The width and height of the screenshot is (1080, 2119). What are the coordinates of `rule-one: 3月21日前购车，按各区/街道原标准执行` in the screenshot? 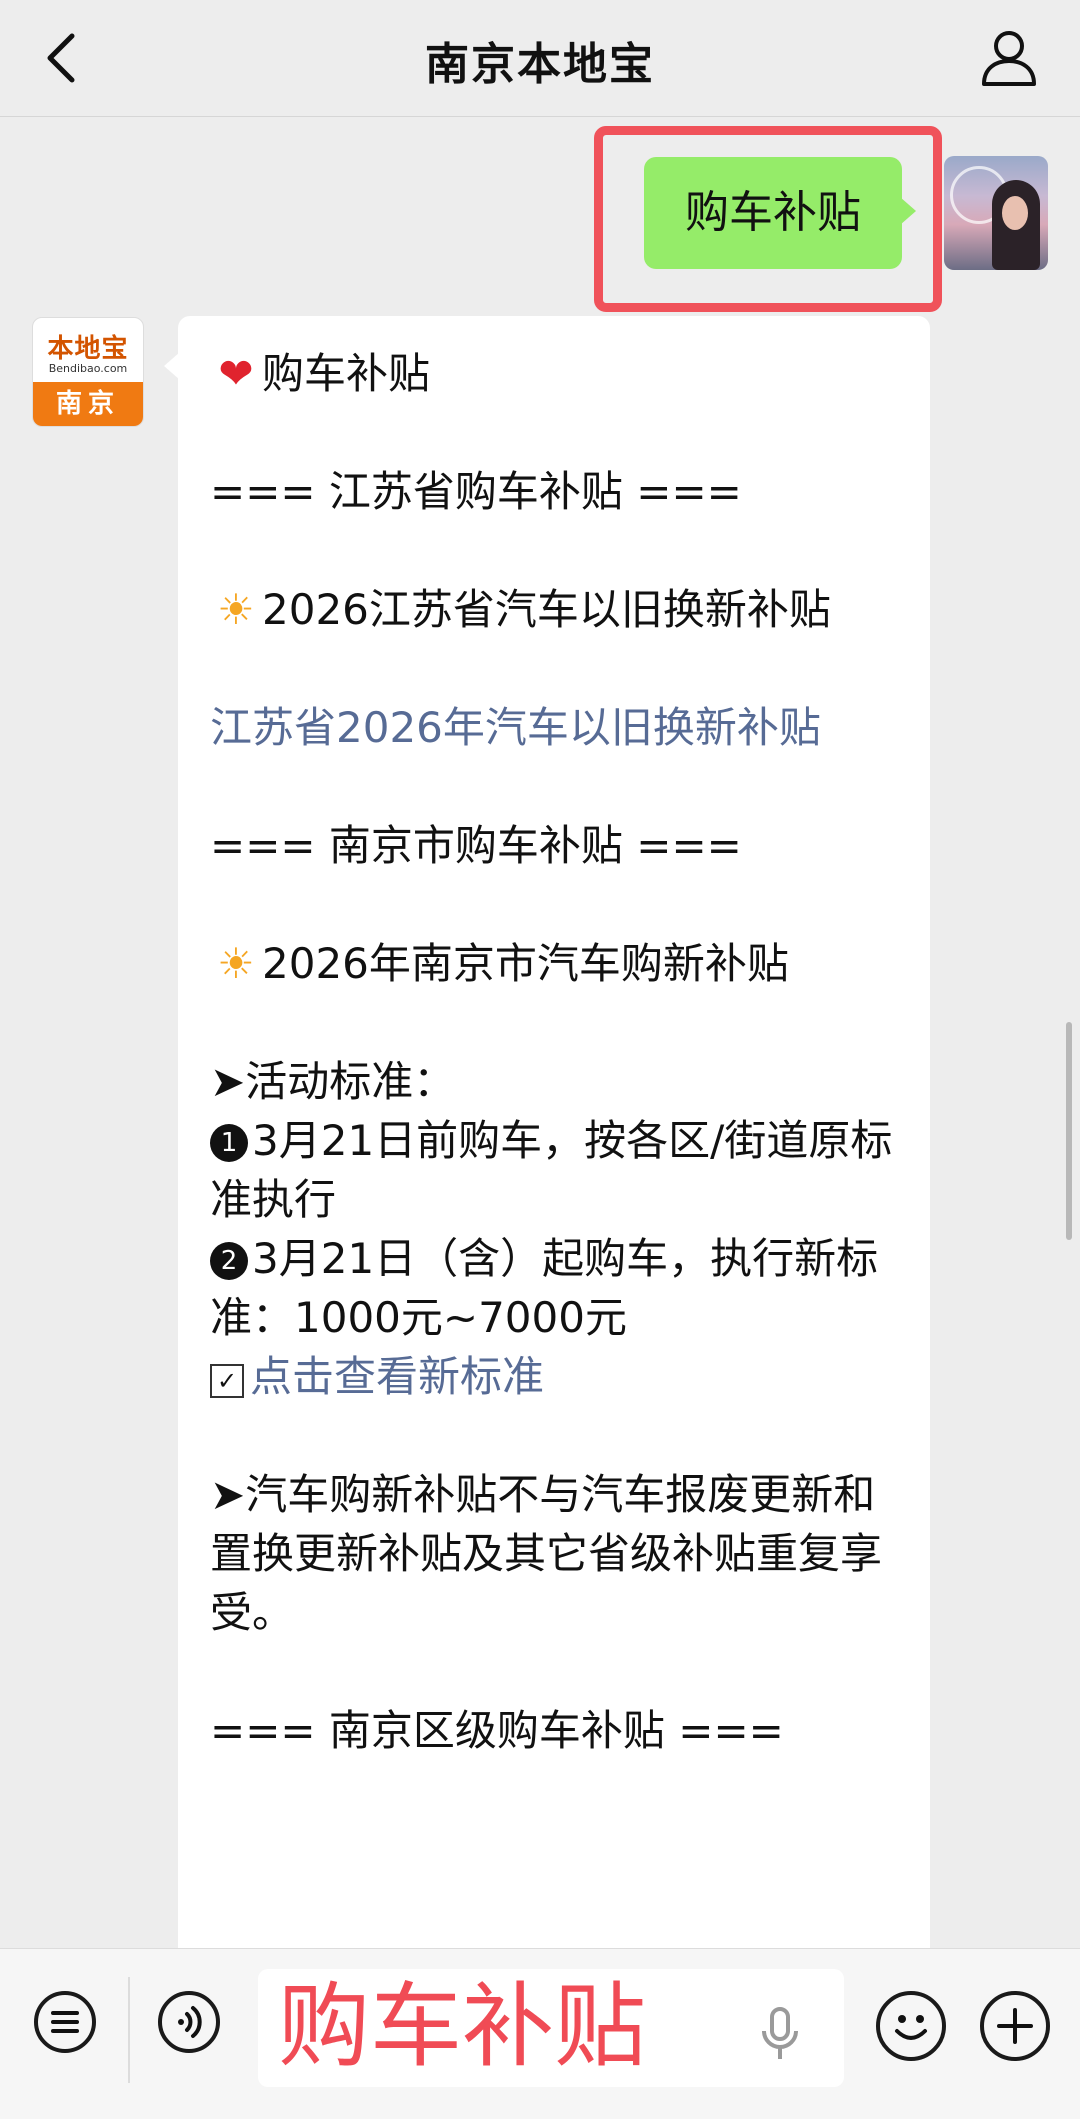 It's located at (551, 1170).